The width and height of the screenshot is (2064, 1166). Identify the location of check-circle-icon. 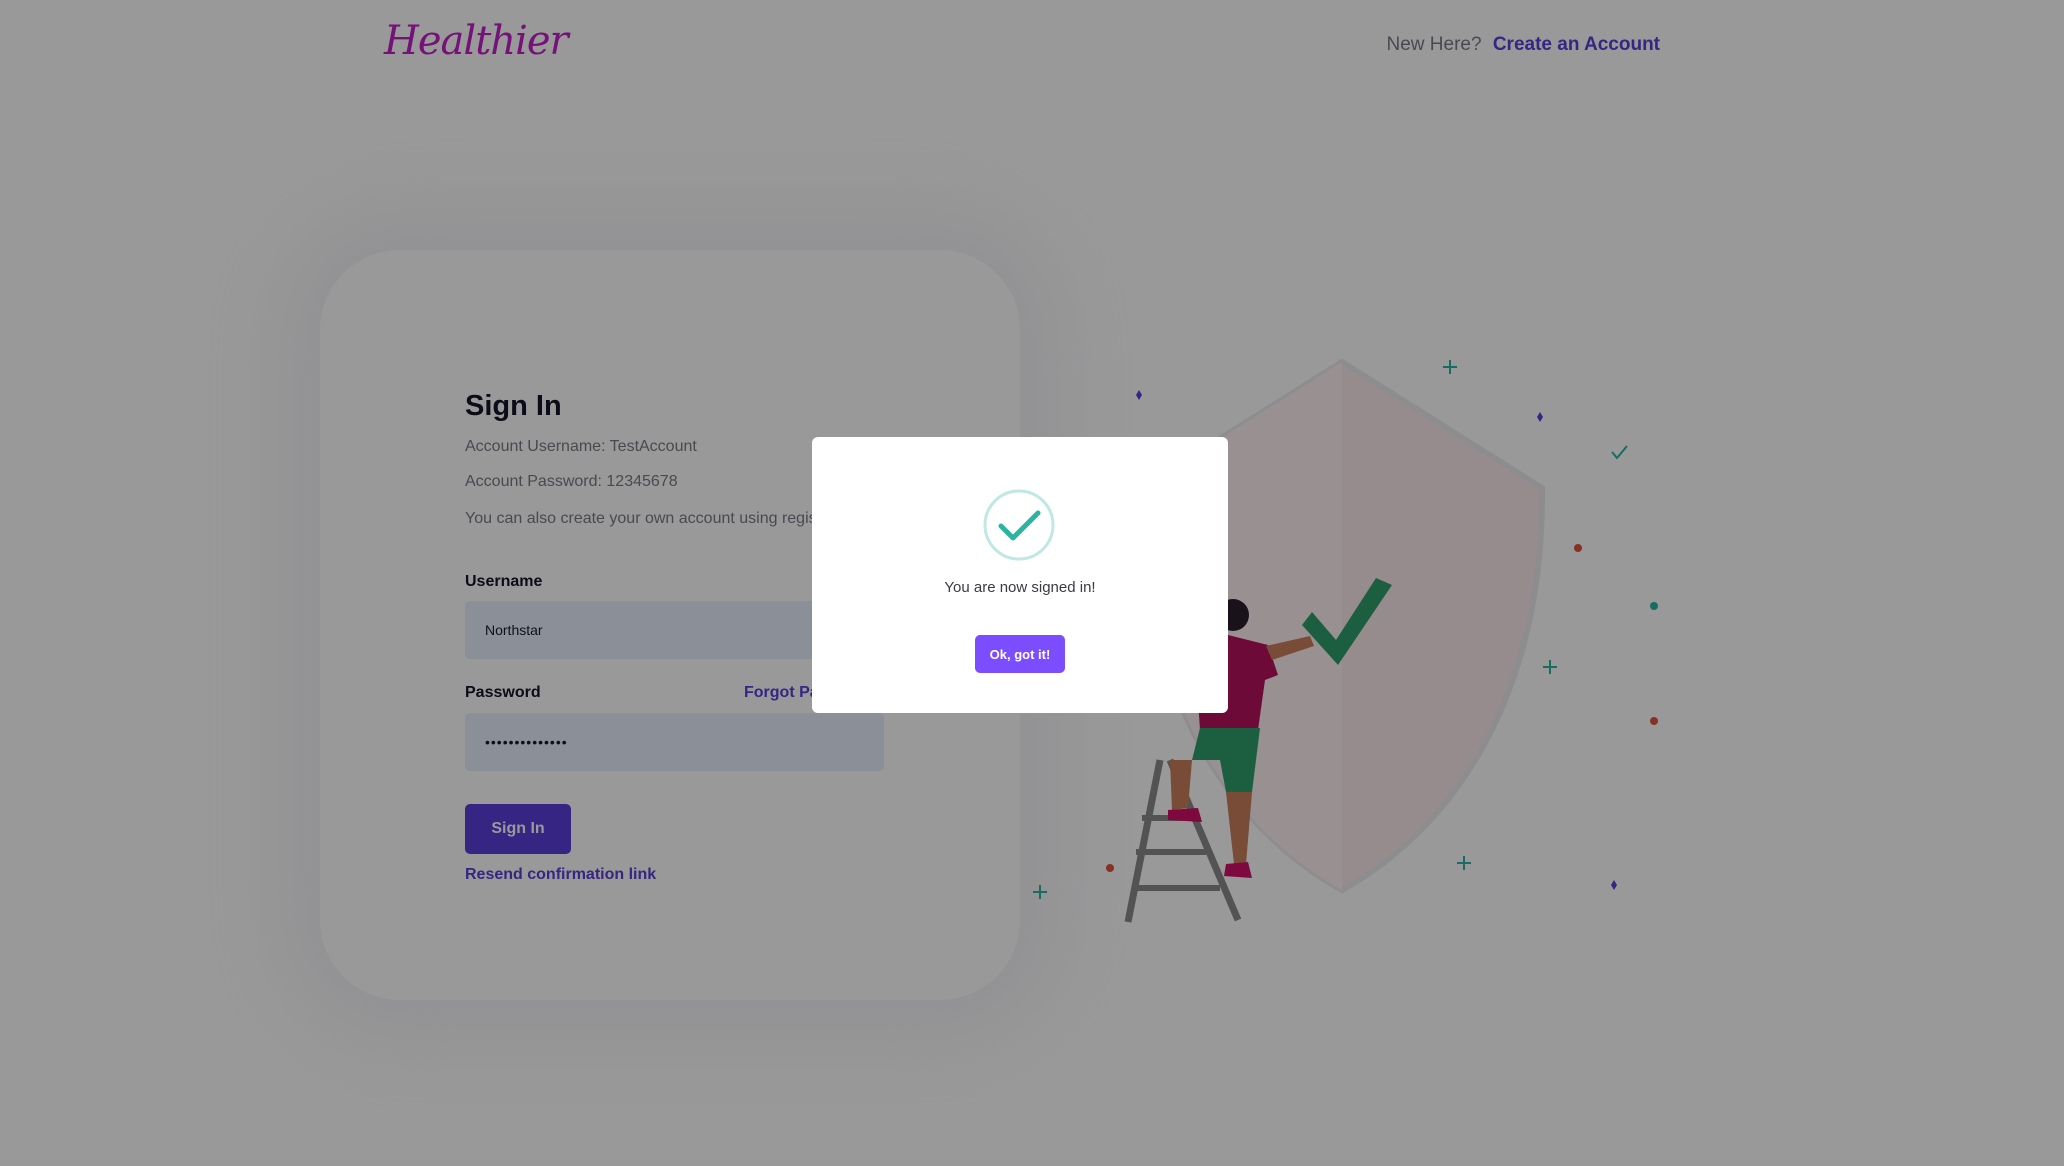
(1019, 525).